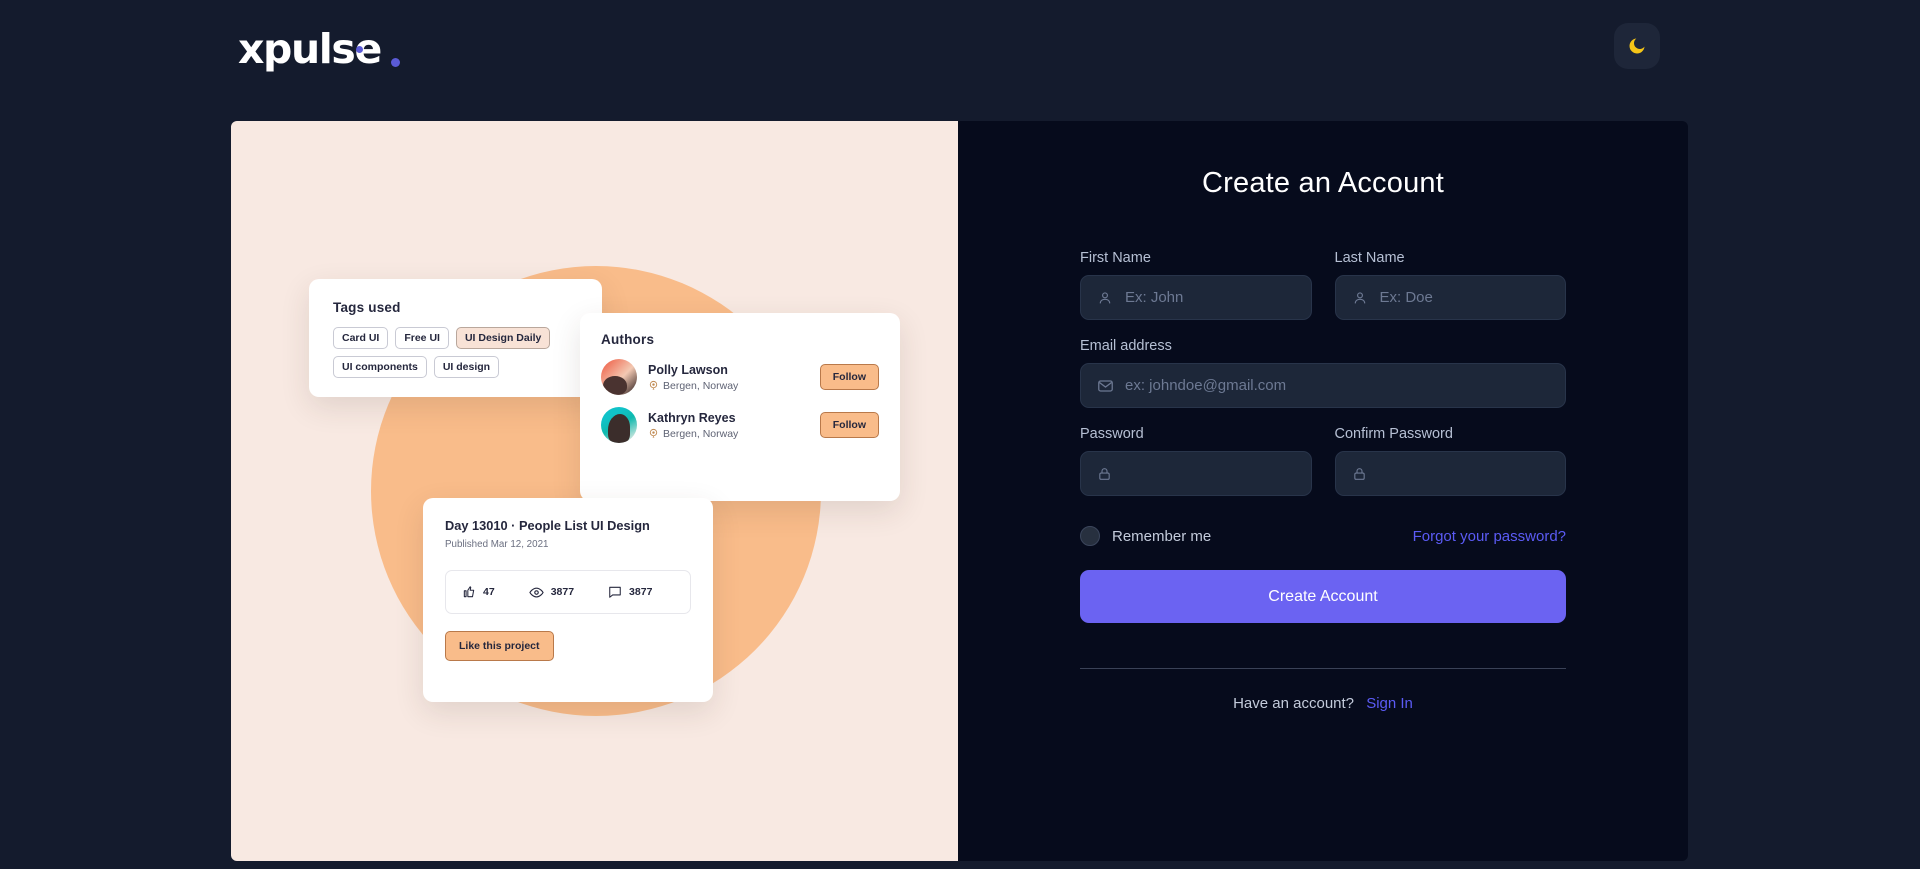 This screenshot has width=1920, height=869. I want to click on password-field: Password, so click(1196, 461).